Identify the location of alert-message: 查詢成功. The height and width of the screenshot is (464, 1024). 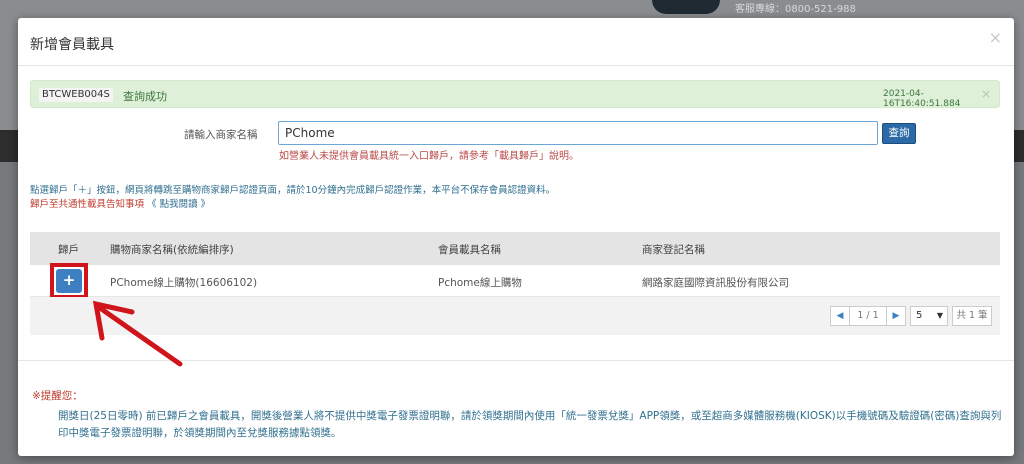
(145, 96).